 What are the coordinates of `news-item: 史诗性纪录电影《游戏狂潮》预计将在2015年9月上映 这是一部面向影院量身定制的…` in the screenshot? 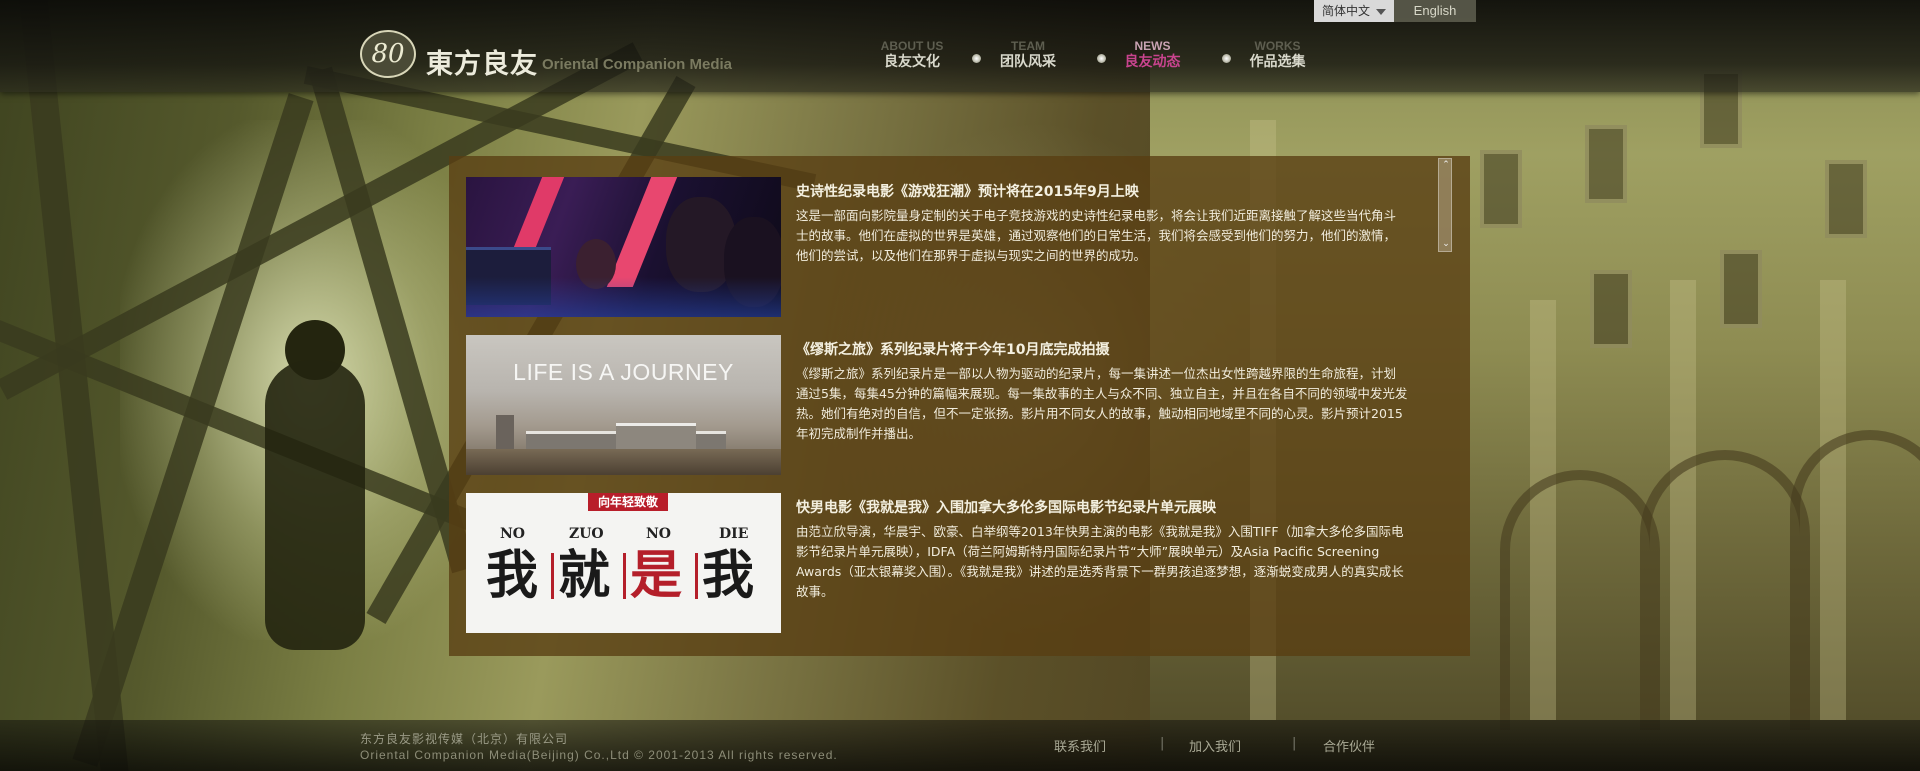 It's located at (956, 247).